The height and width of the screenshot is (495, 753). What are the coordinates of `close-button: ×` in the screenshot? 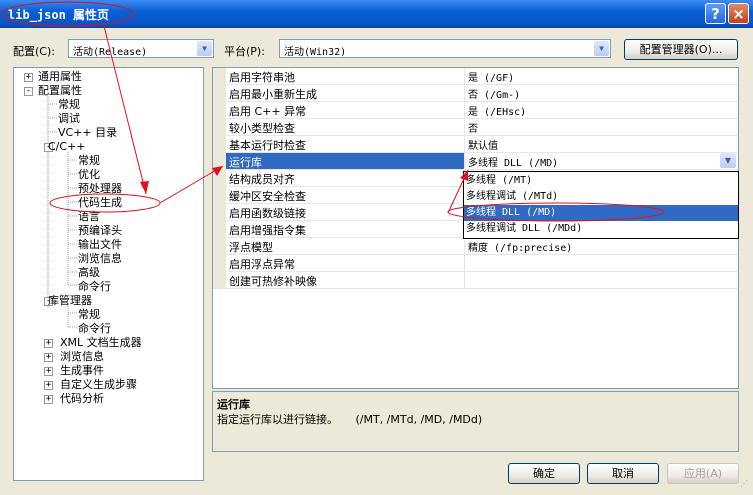 It's located at (738, 13).